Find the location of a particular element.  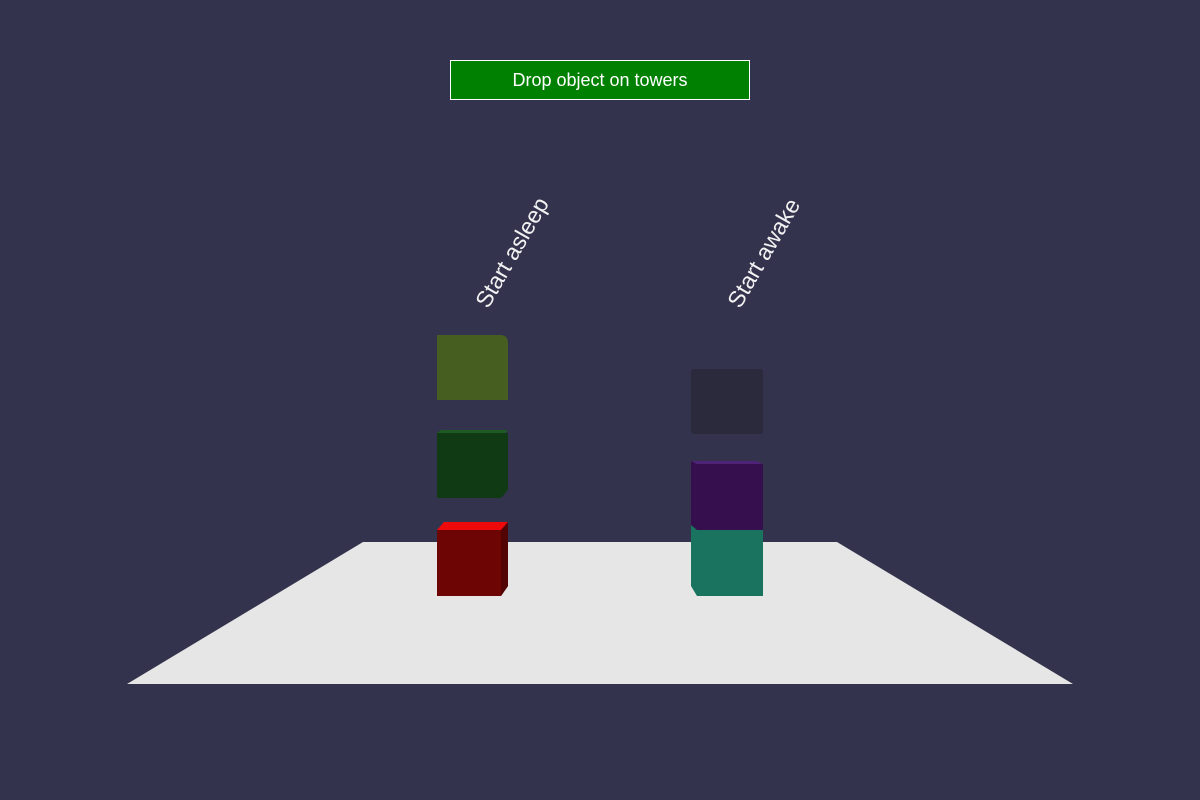

dark-gray-block is located at coordinates (727, 401).